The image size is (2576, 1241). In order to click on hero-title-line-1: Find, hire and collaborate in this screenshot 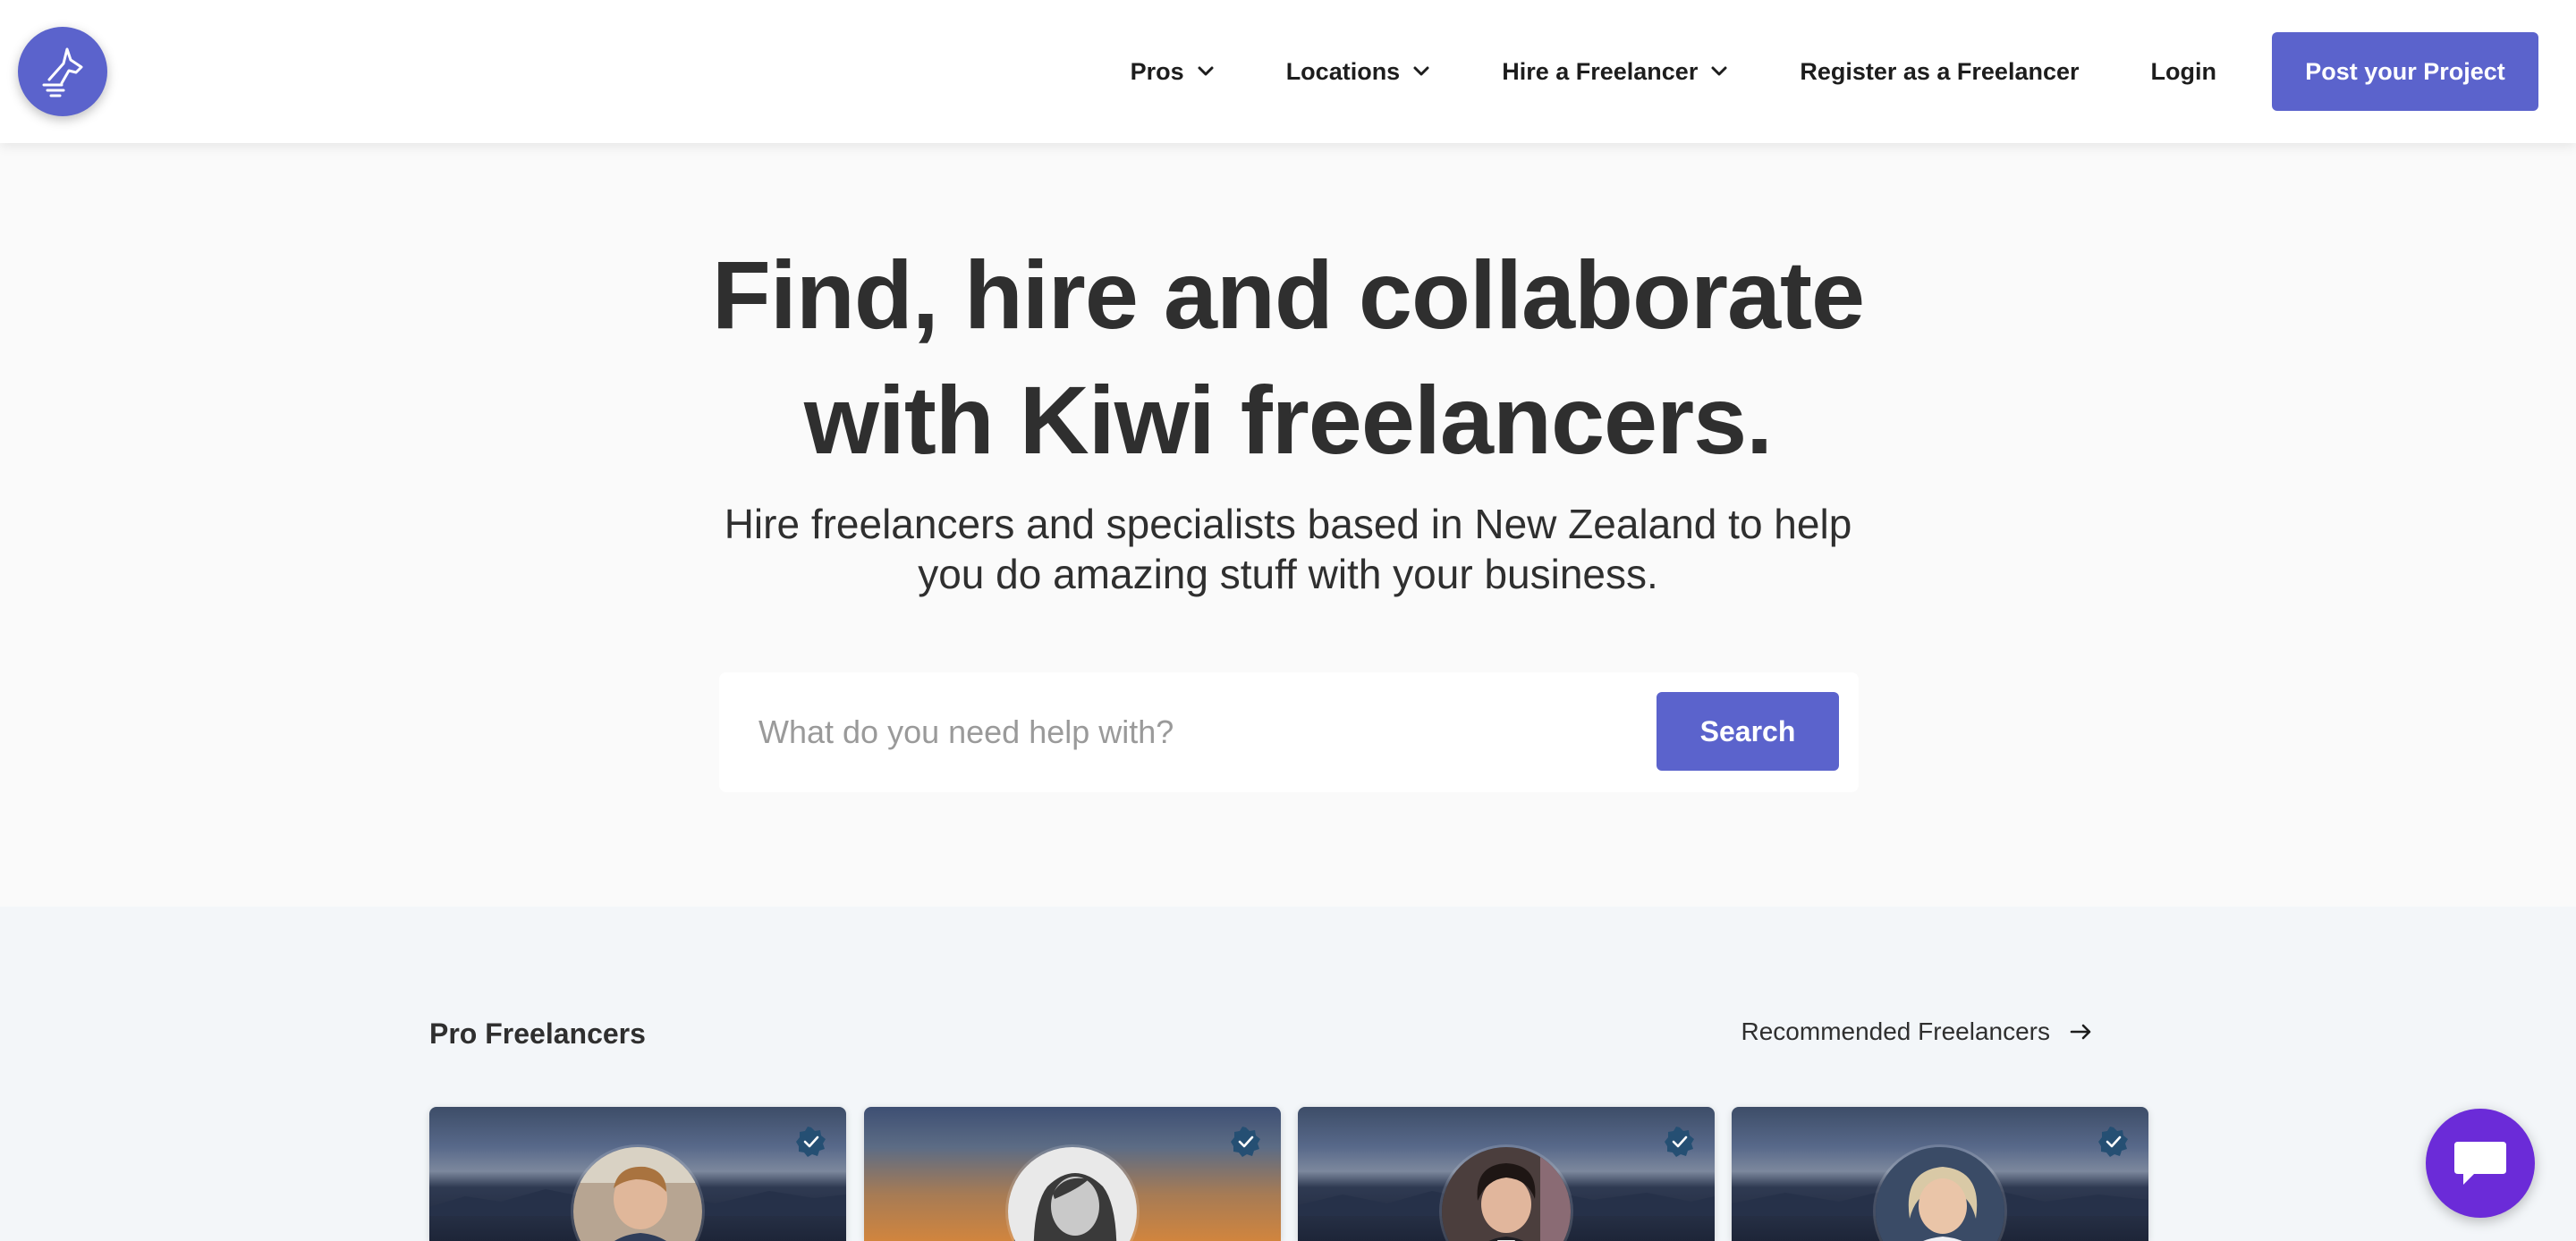, I will do `click(1288, 295)`.